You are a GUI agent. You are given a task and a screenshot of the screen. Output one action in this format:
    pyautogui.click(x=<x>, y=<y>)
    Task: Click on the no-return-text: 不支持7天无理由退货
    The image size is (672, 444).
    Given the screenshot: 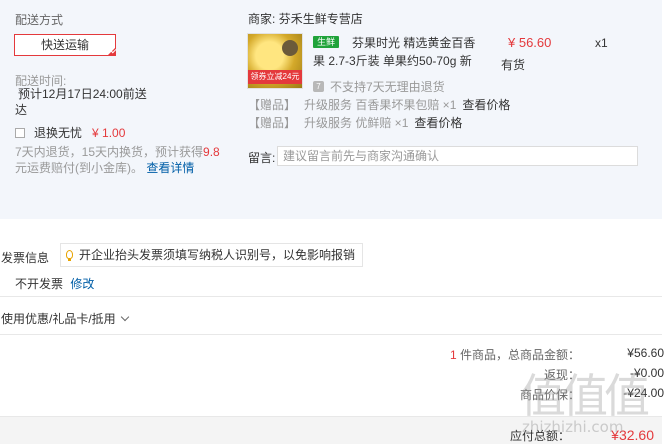 What is the action you would take?
    pyautogui.click(x=387, y=87)
    